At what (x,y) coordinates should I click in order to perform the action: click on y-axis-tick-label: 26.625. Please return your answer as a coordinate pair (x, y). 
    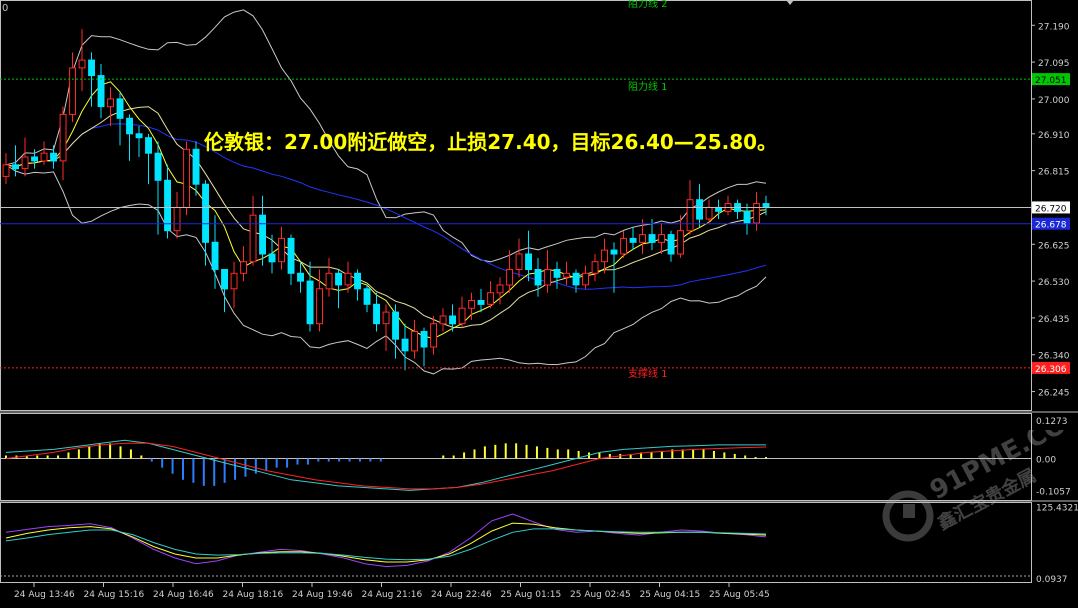
    Looking at the image, I should click on (1054, 246).